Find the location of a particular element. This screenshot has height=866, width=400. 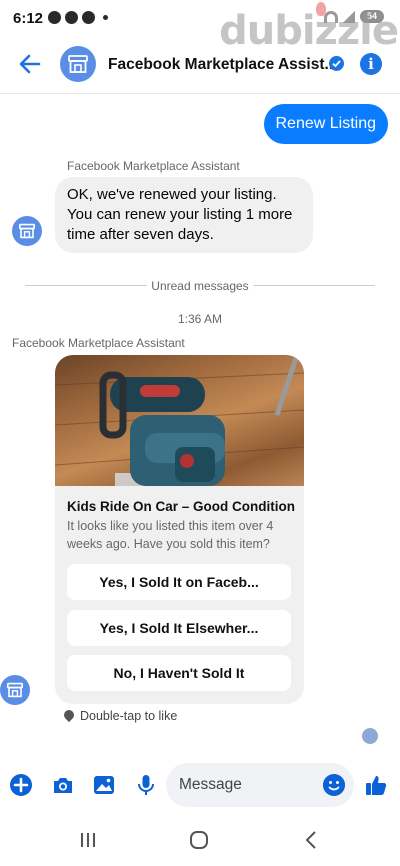

more-notifications-icon is located at coordinates (105, 17).